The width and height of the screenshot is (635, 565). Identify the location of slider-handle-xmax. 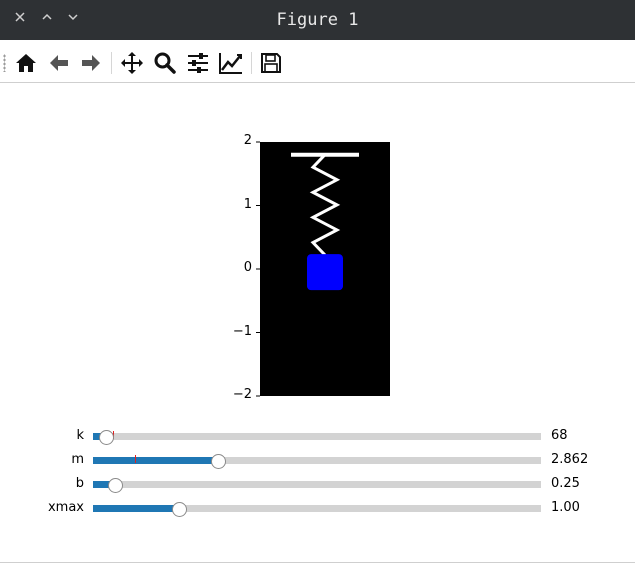
(180, 509).